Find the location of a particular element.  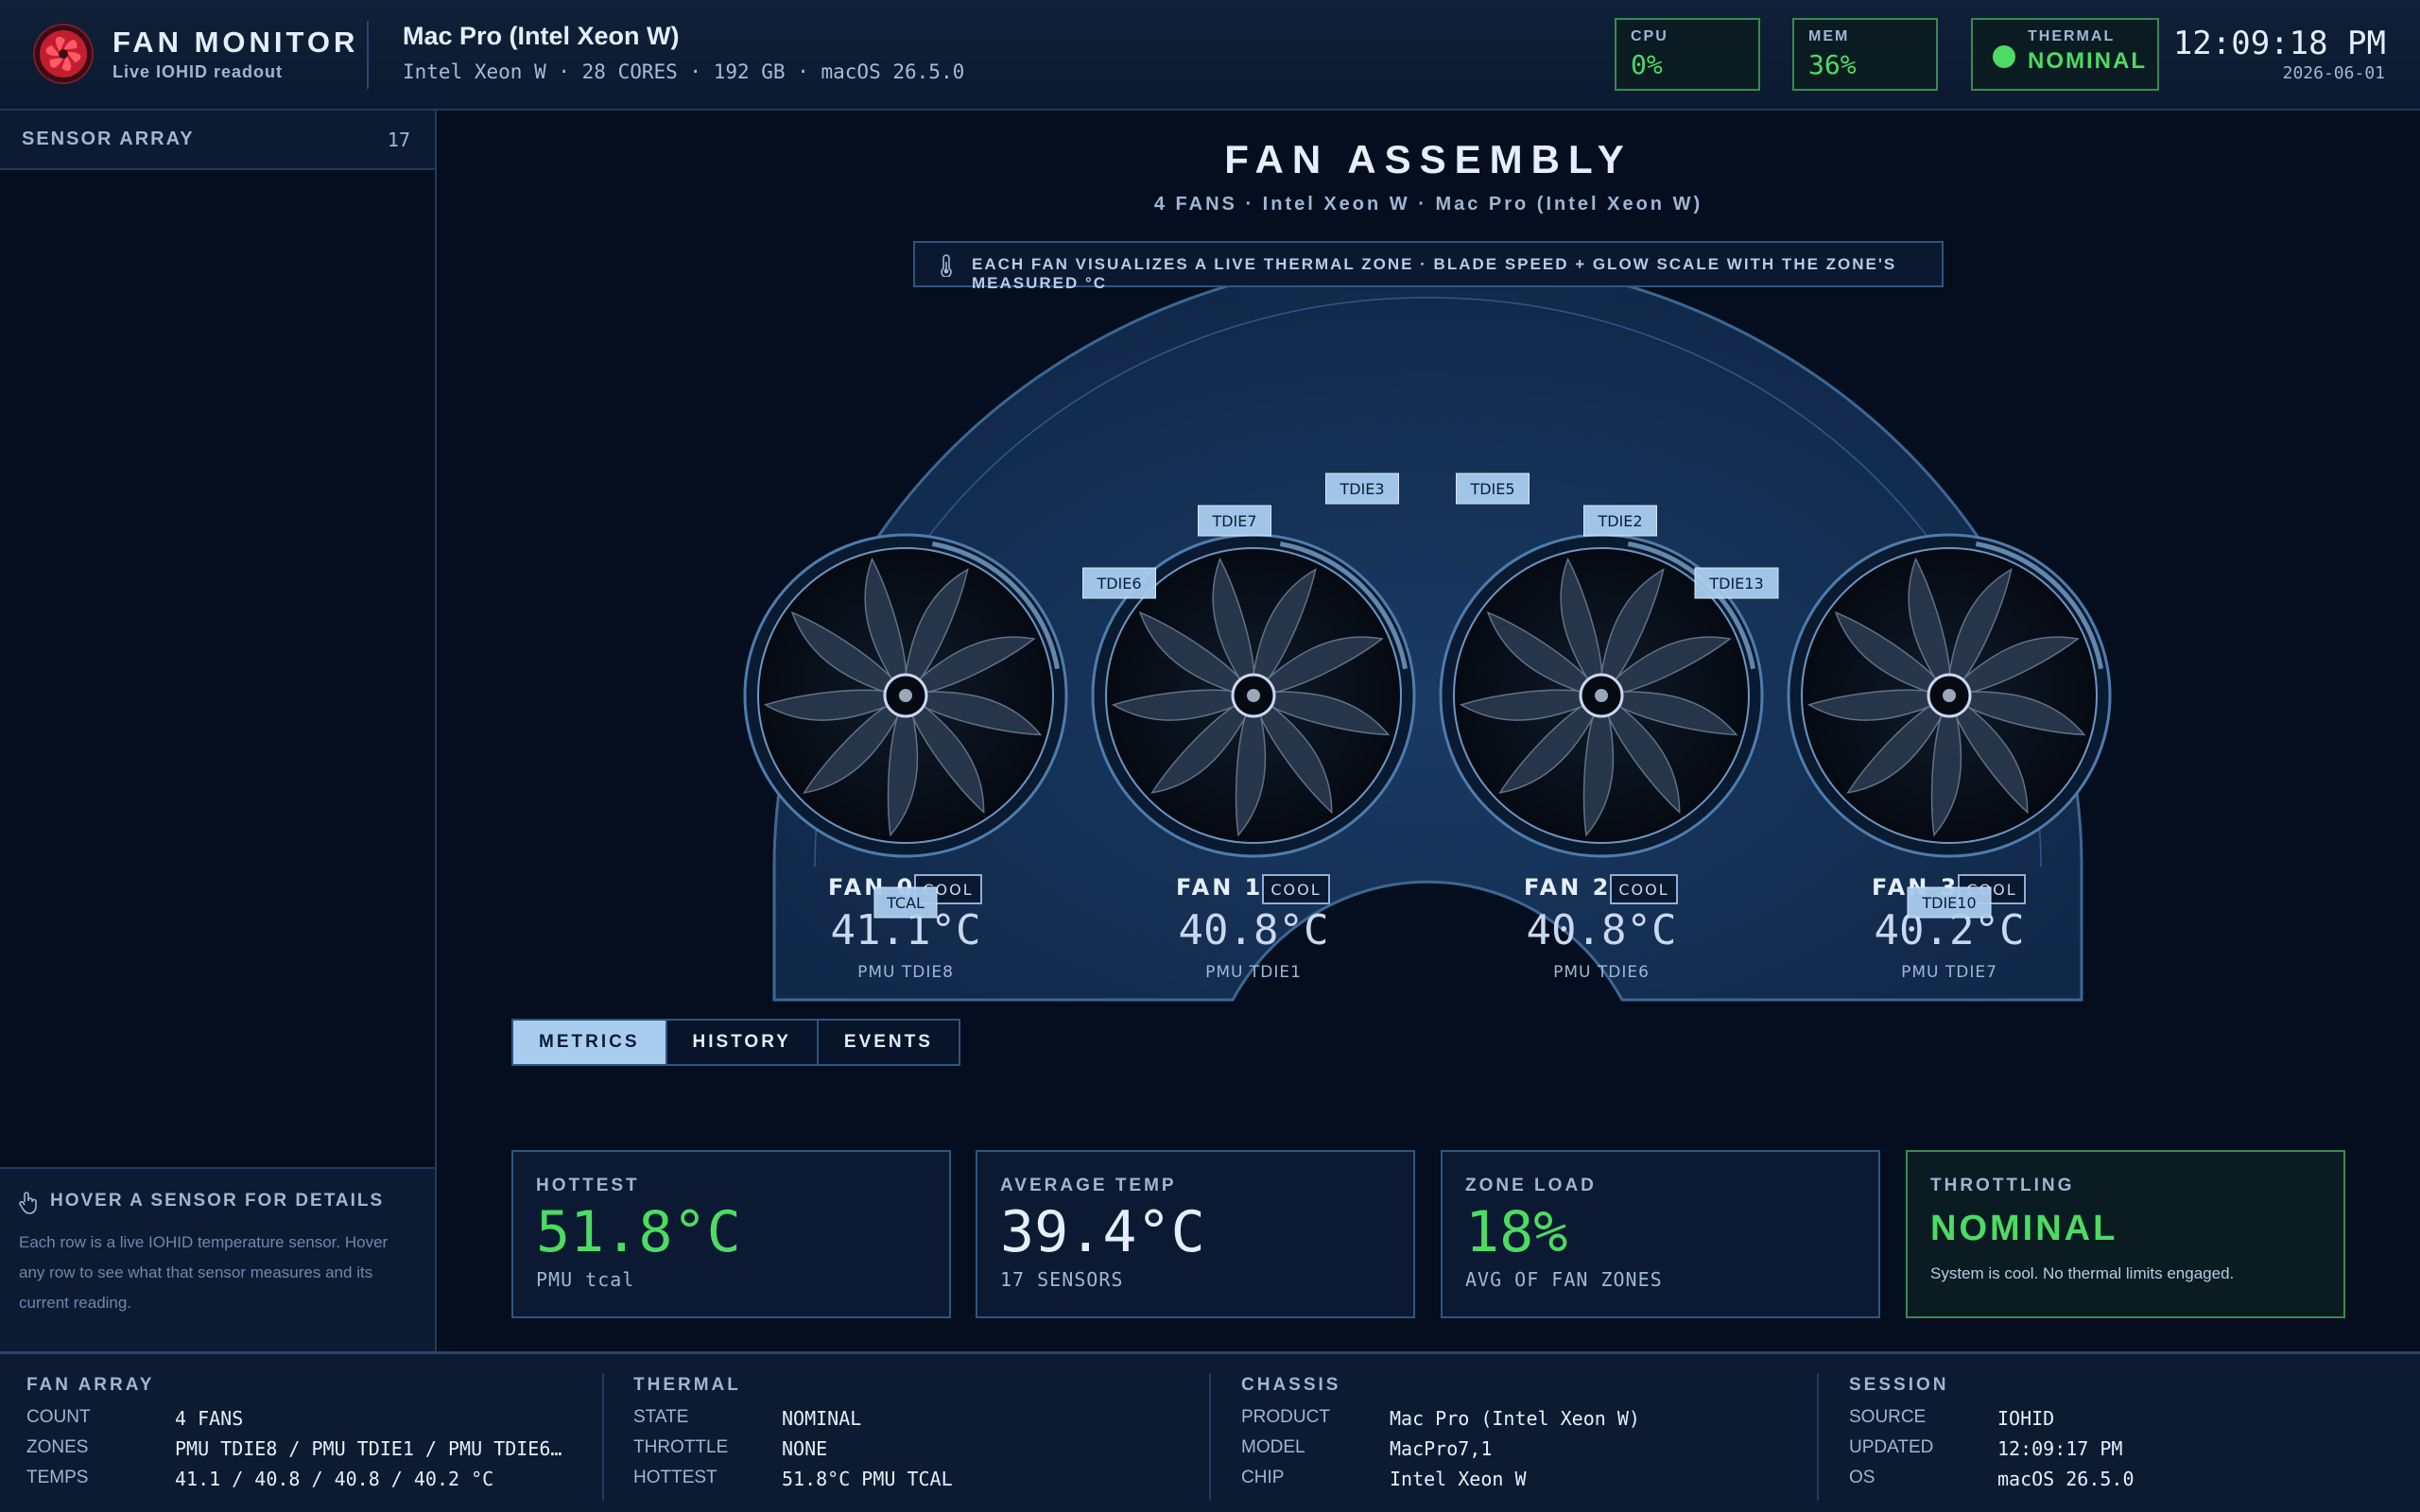

sensor-tag-label: TDIE2 is located at coordinates (1619, 521).